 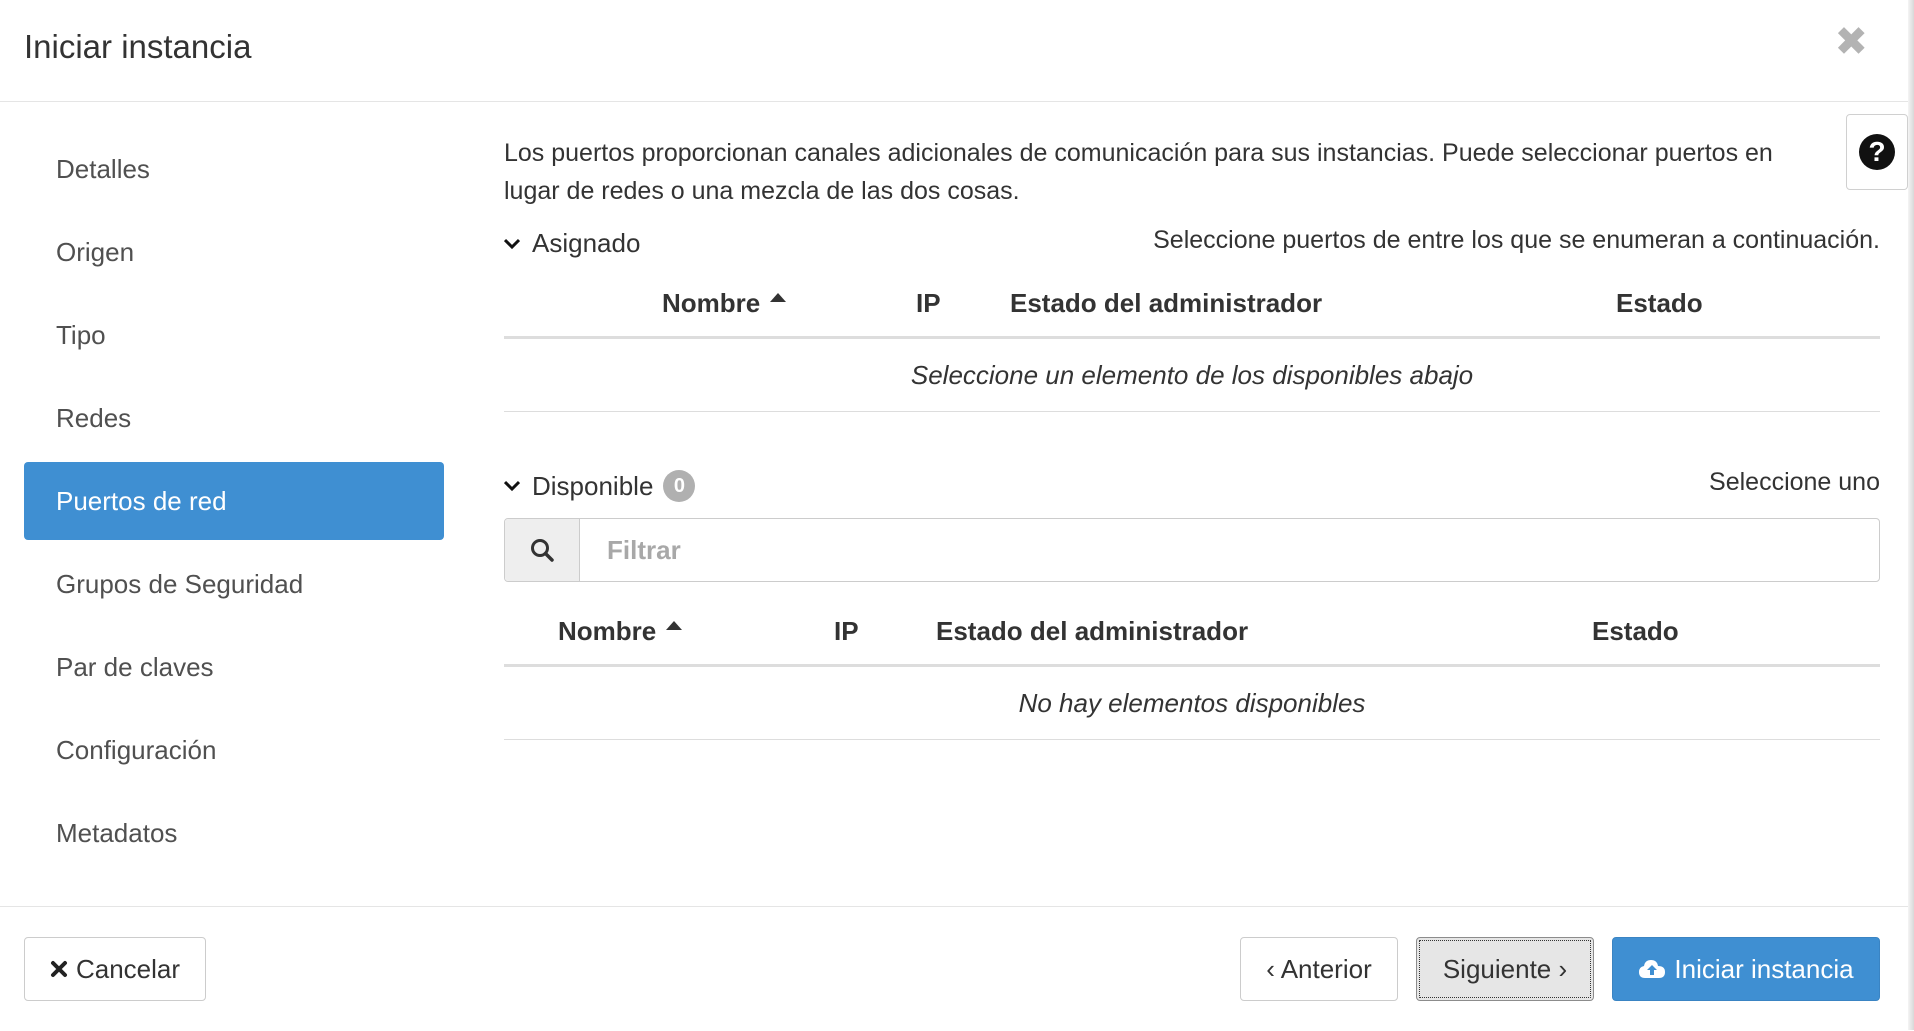 I want to click on sidebar-item-configuracion: Configuración, so click(x=234, y=750).